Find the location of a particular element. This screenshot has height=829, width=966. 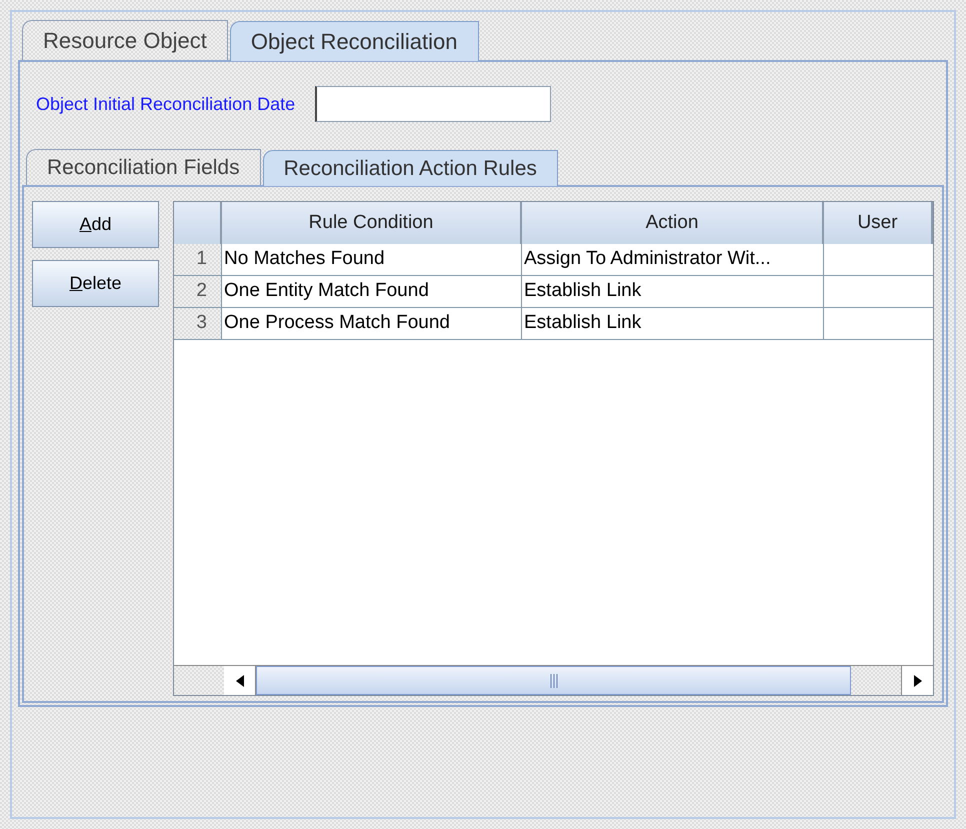

right-triangle-icon is located at coordinates (918, 680).